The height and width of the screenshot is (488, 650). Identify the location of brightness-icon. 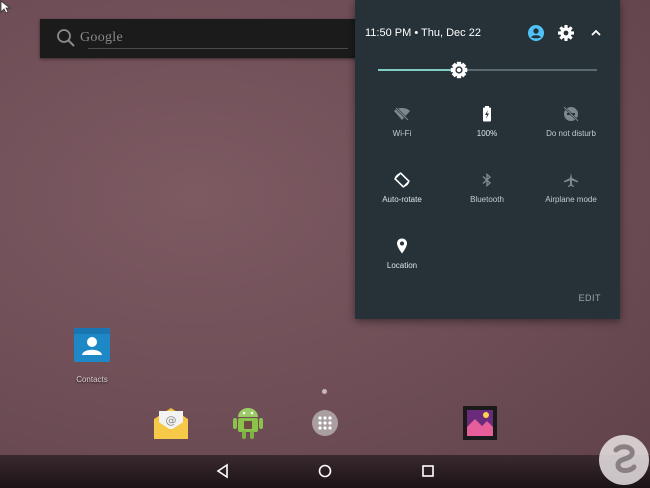
(459, 70).